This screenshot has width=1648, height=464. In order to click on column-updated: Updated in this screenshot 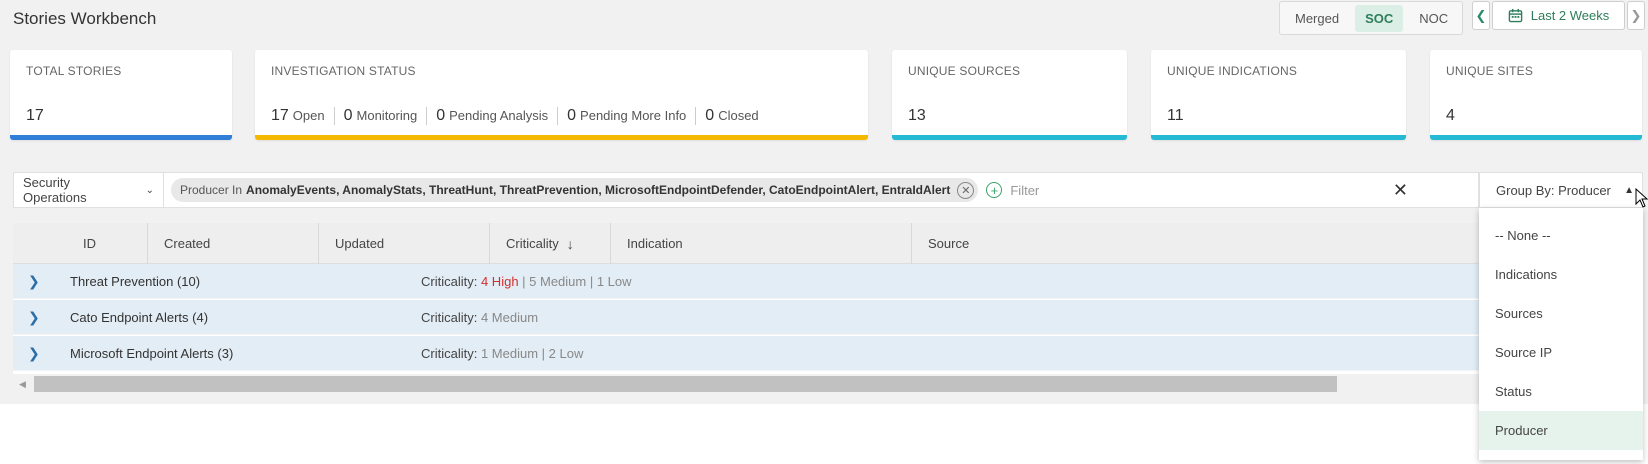, I will do `click(403, 243)`.